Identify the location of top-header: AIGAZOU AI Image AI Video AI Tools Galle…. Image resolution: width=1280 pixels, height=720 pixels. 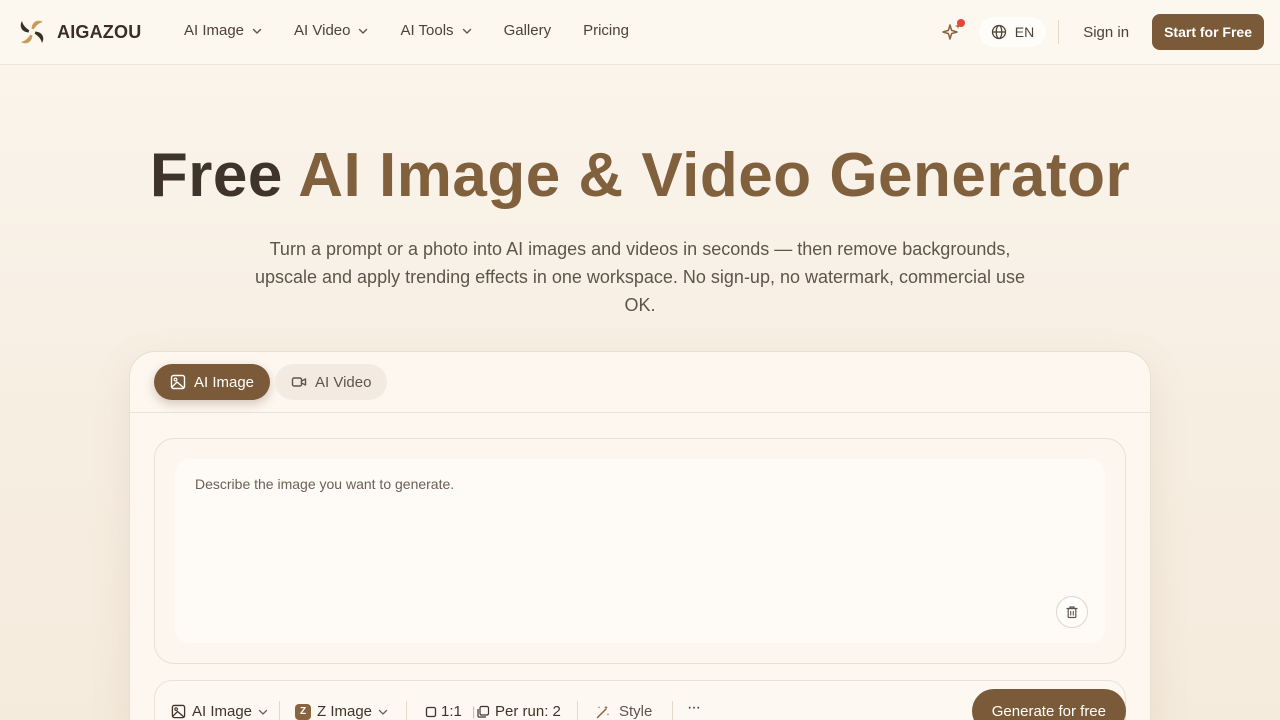
(640, 32).